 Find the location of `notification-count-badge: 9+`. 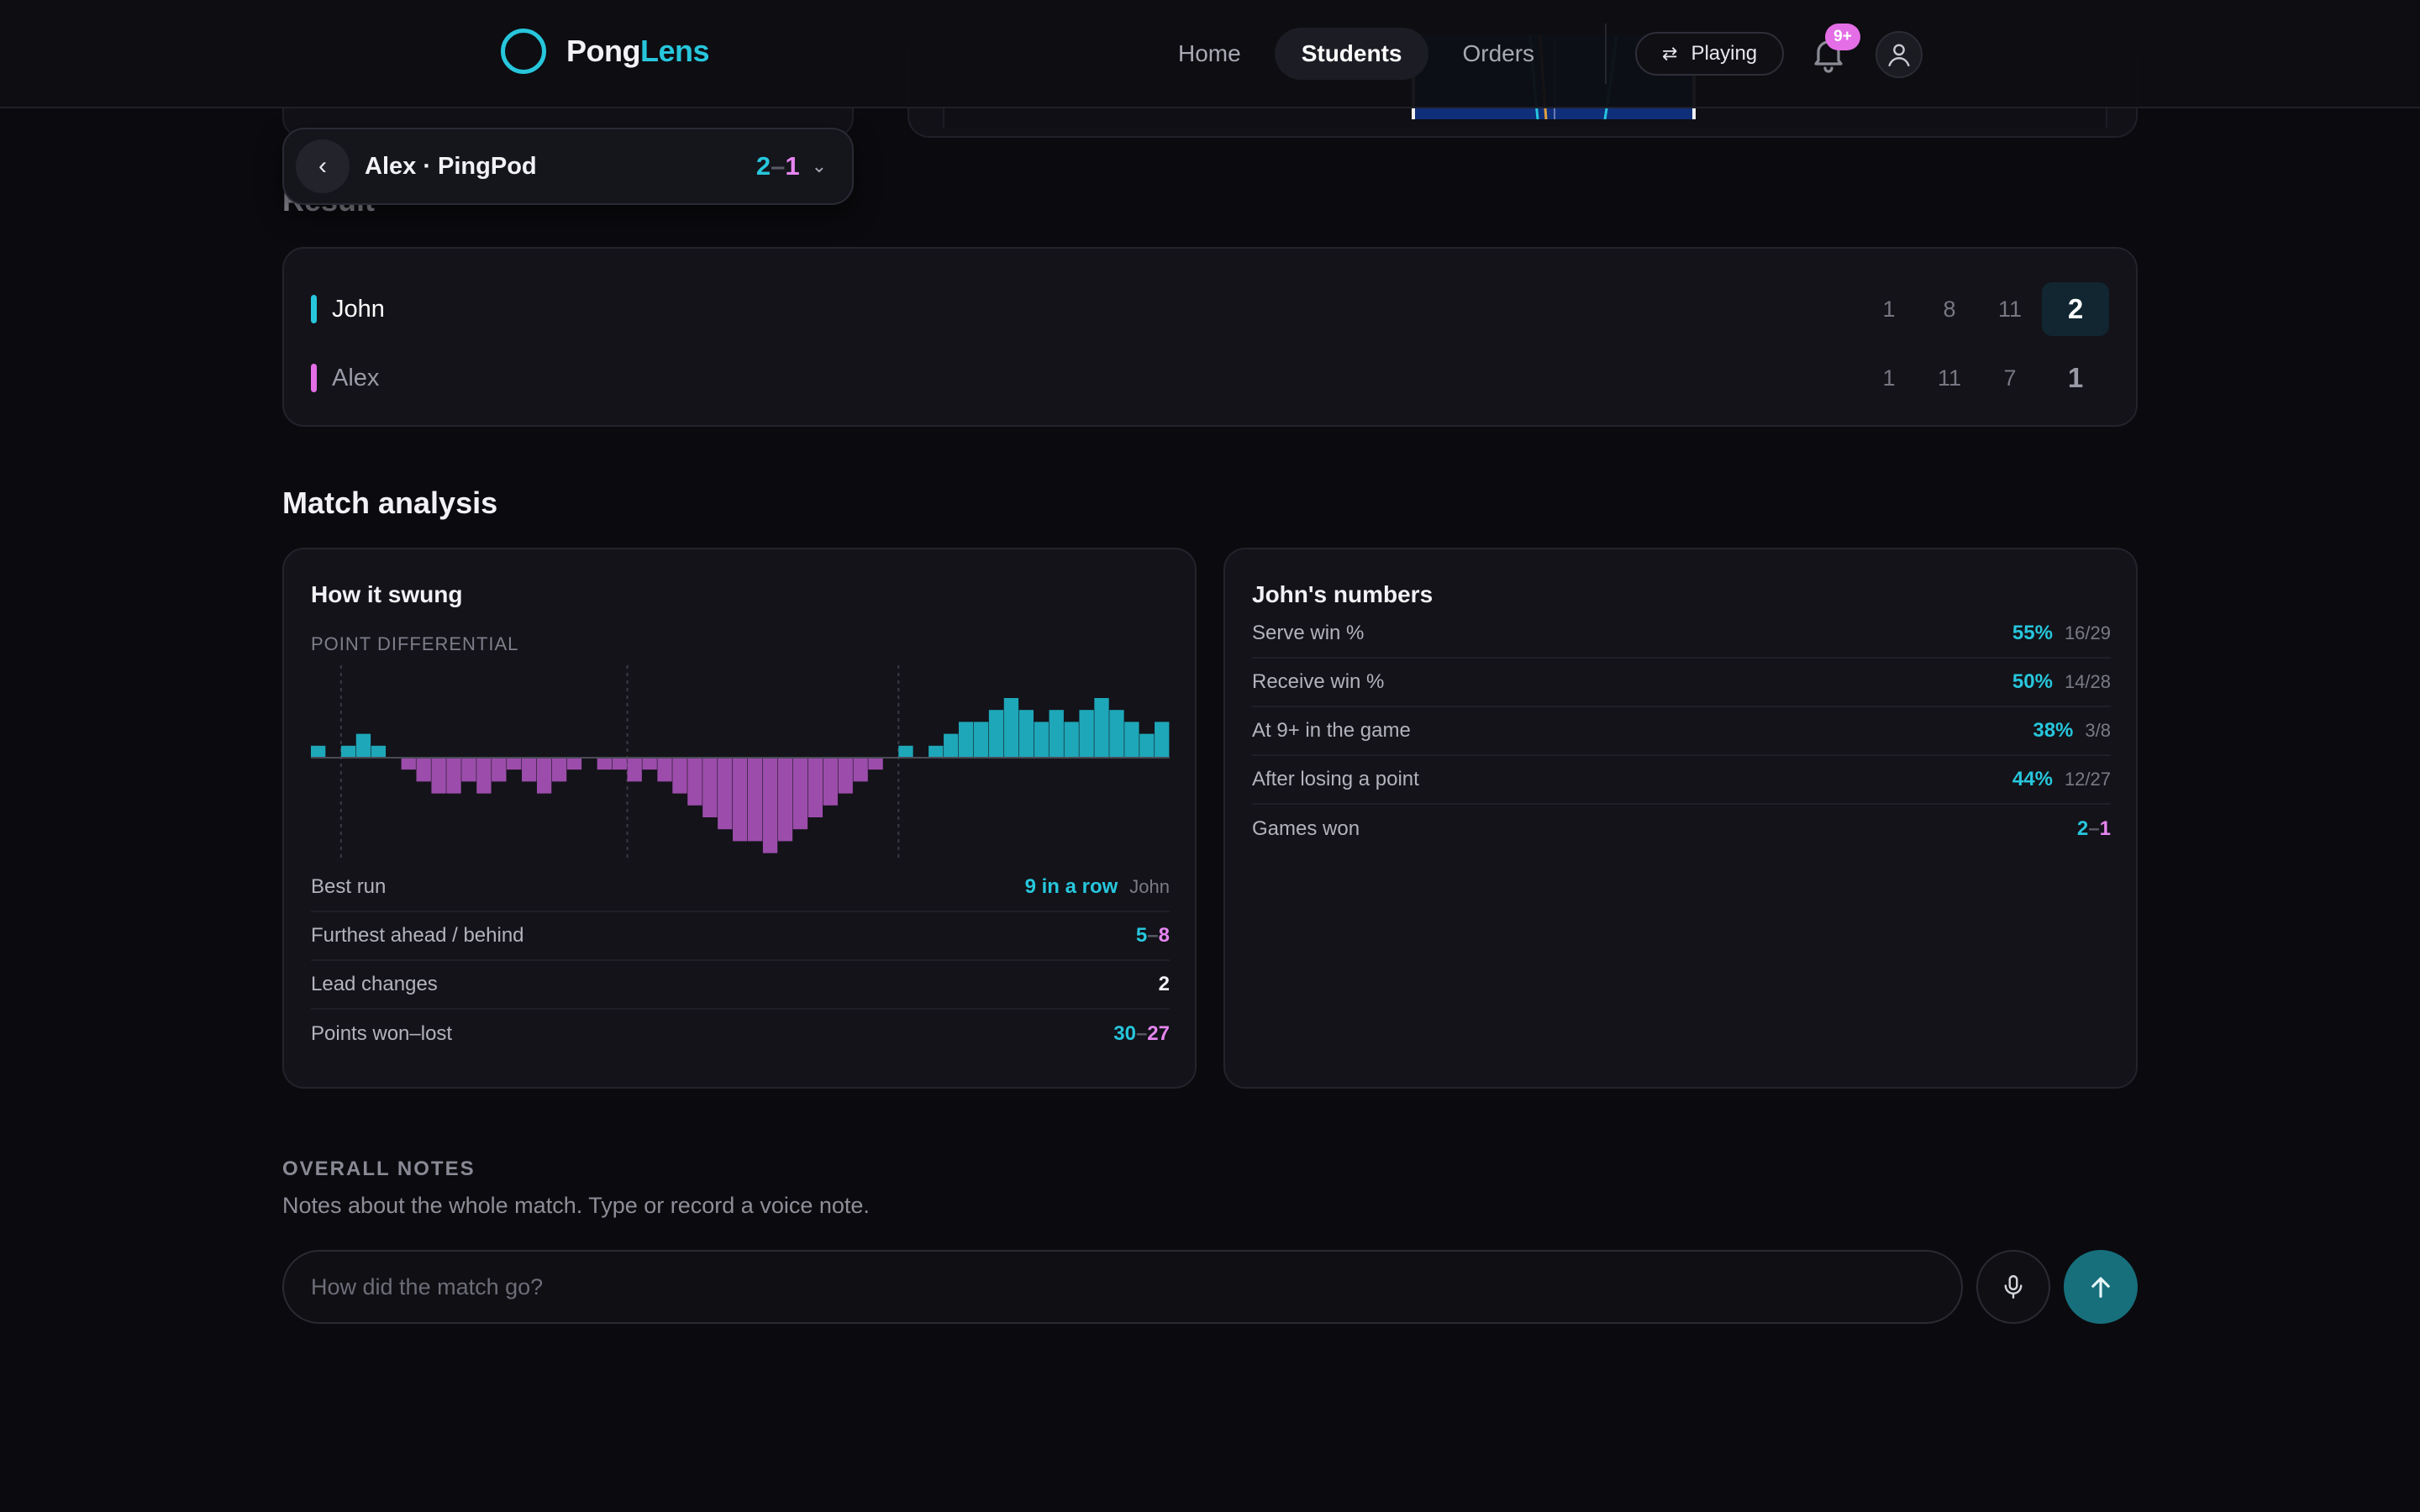

notification-count-badge: 9+ is located at coordinates (1843, 37).